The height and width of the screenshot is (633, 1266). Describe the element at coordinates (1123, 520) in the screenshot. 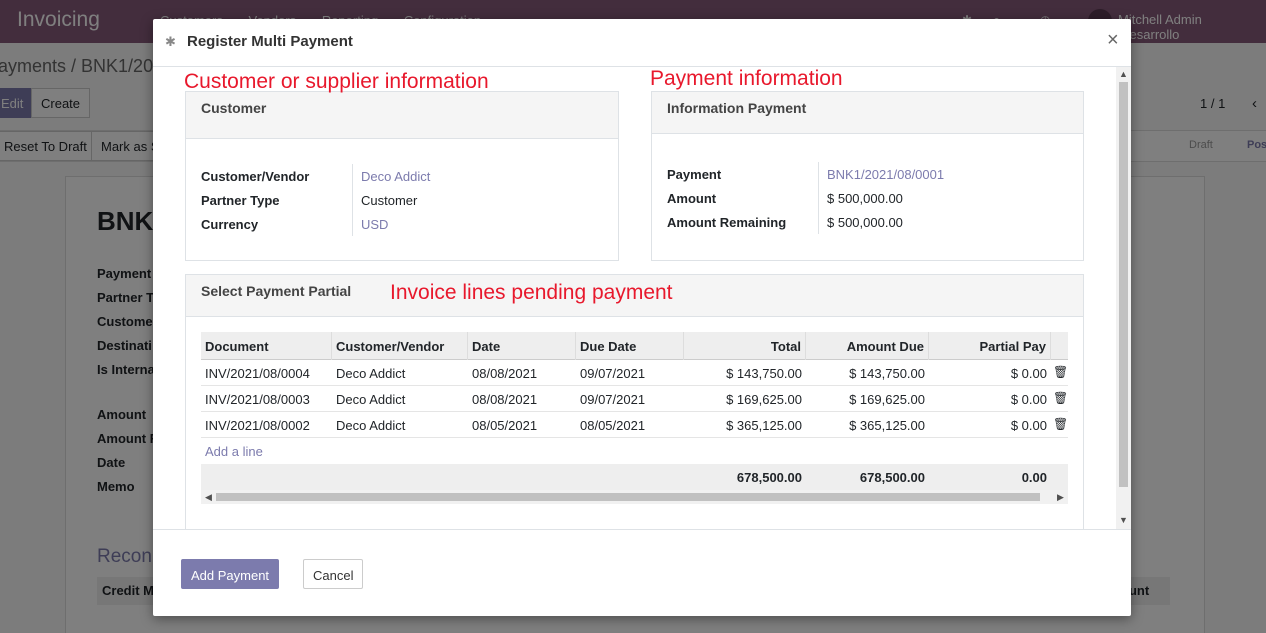

I see `scroll-down-icon: ▼` at that location.